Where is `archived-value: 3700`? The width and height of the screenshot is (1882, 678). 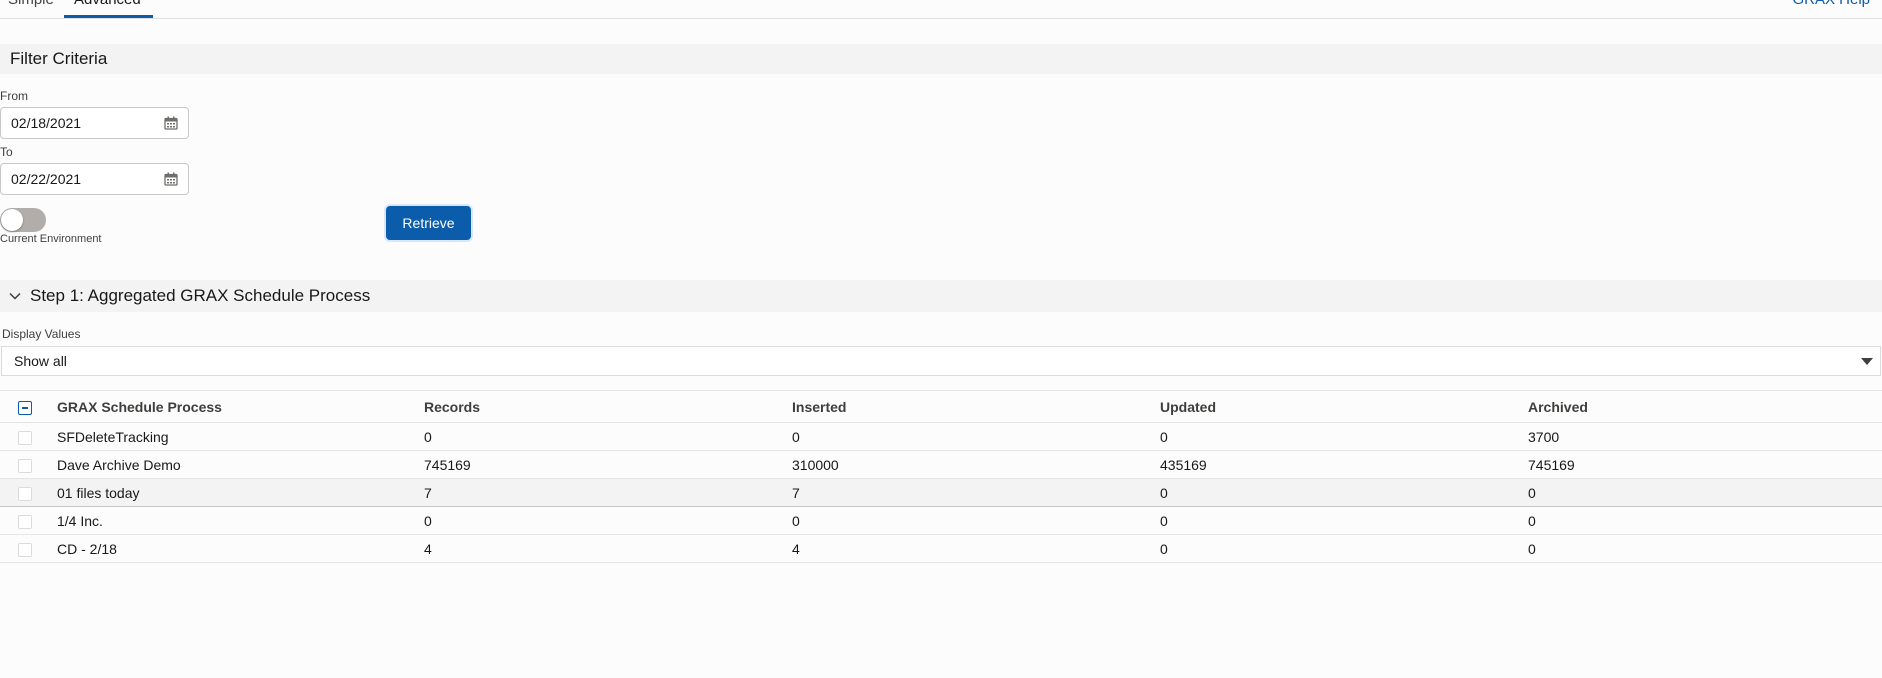 archived-value: 3700 is located at coordinates (1544, 436).